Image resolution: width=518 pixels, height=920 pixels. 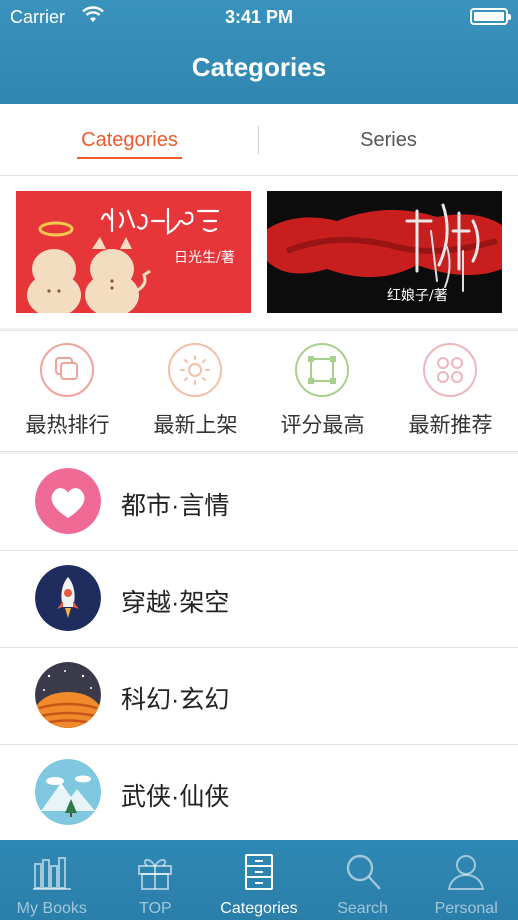 I want to click on heart-icon, so click(x=68, y=501).